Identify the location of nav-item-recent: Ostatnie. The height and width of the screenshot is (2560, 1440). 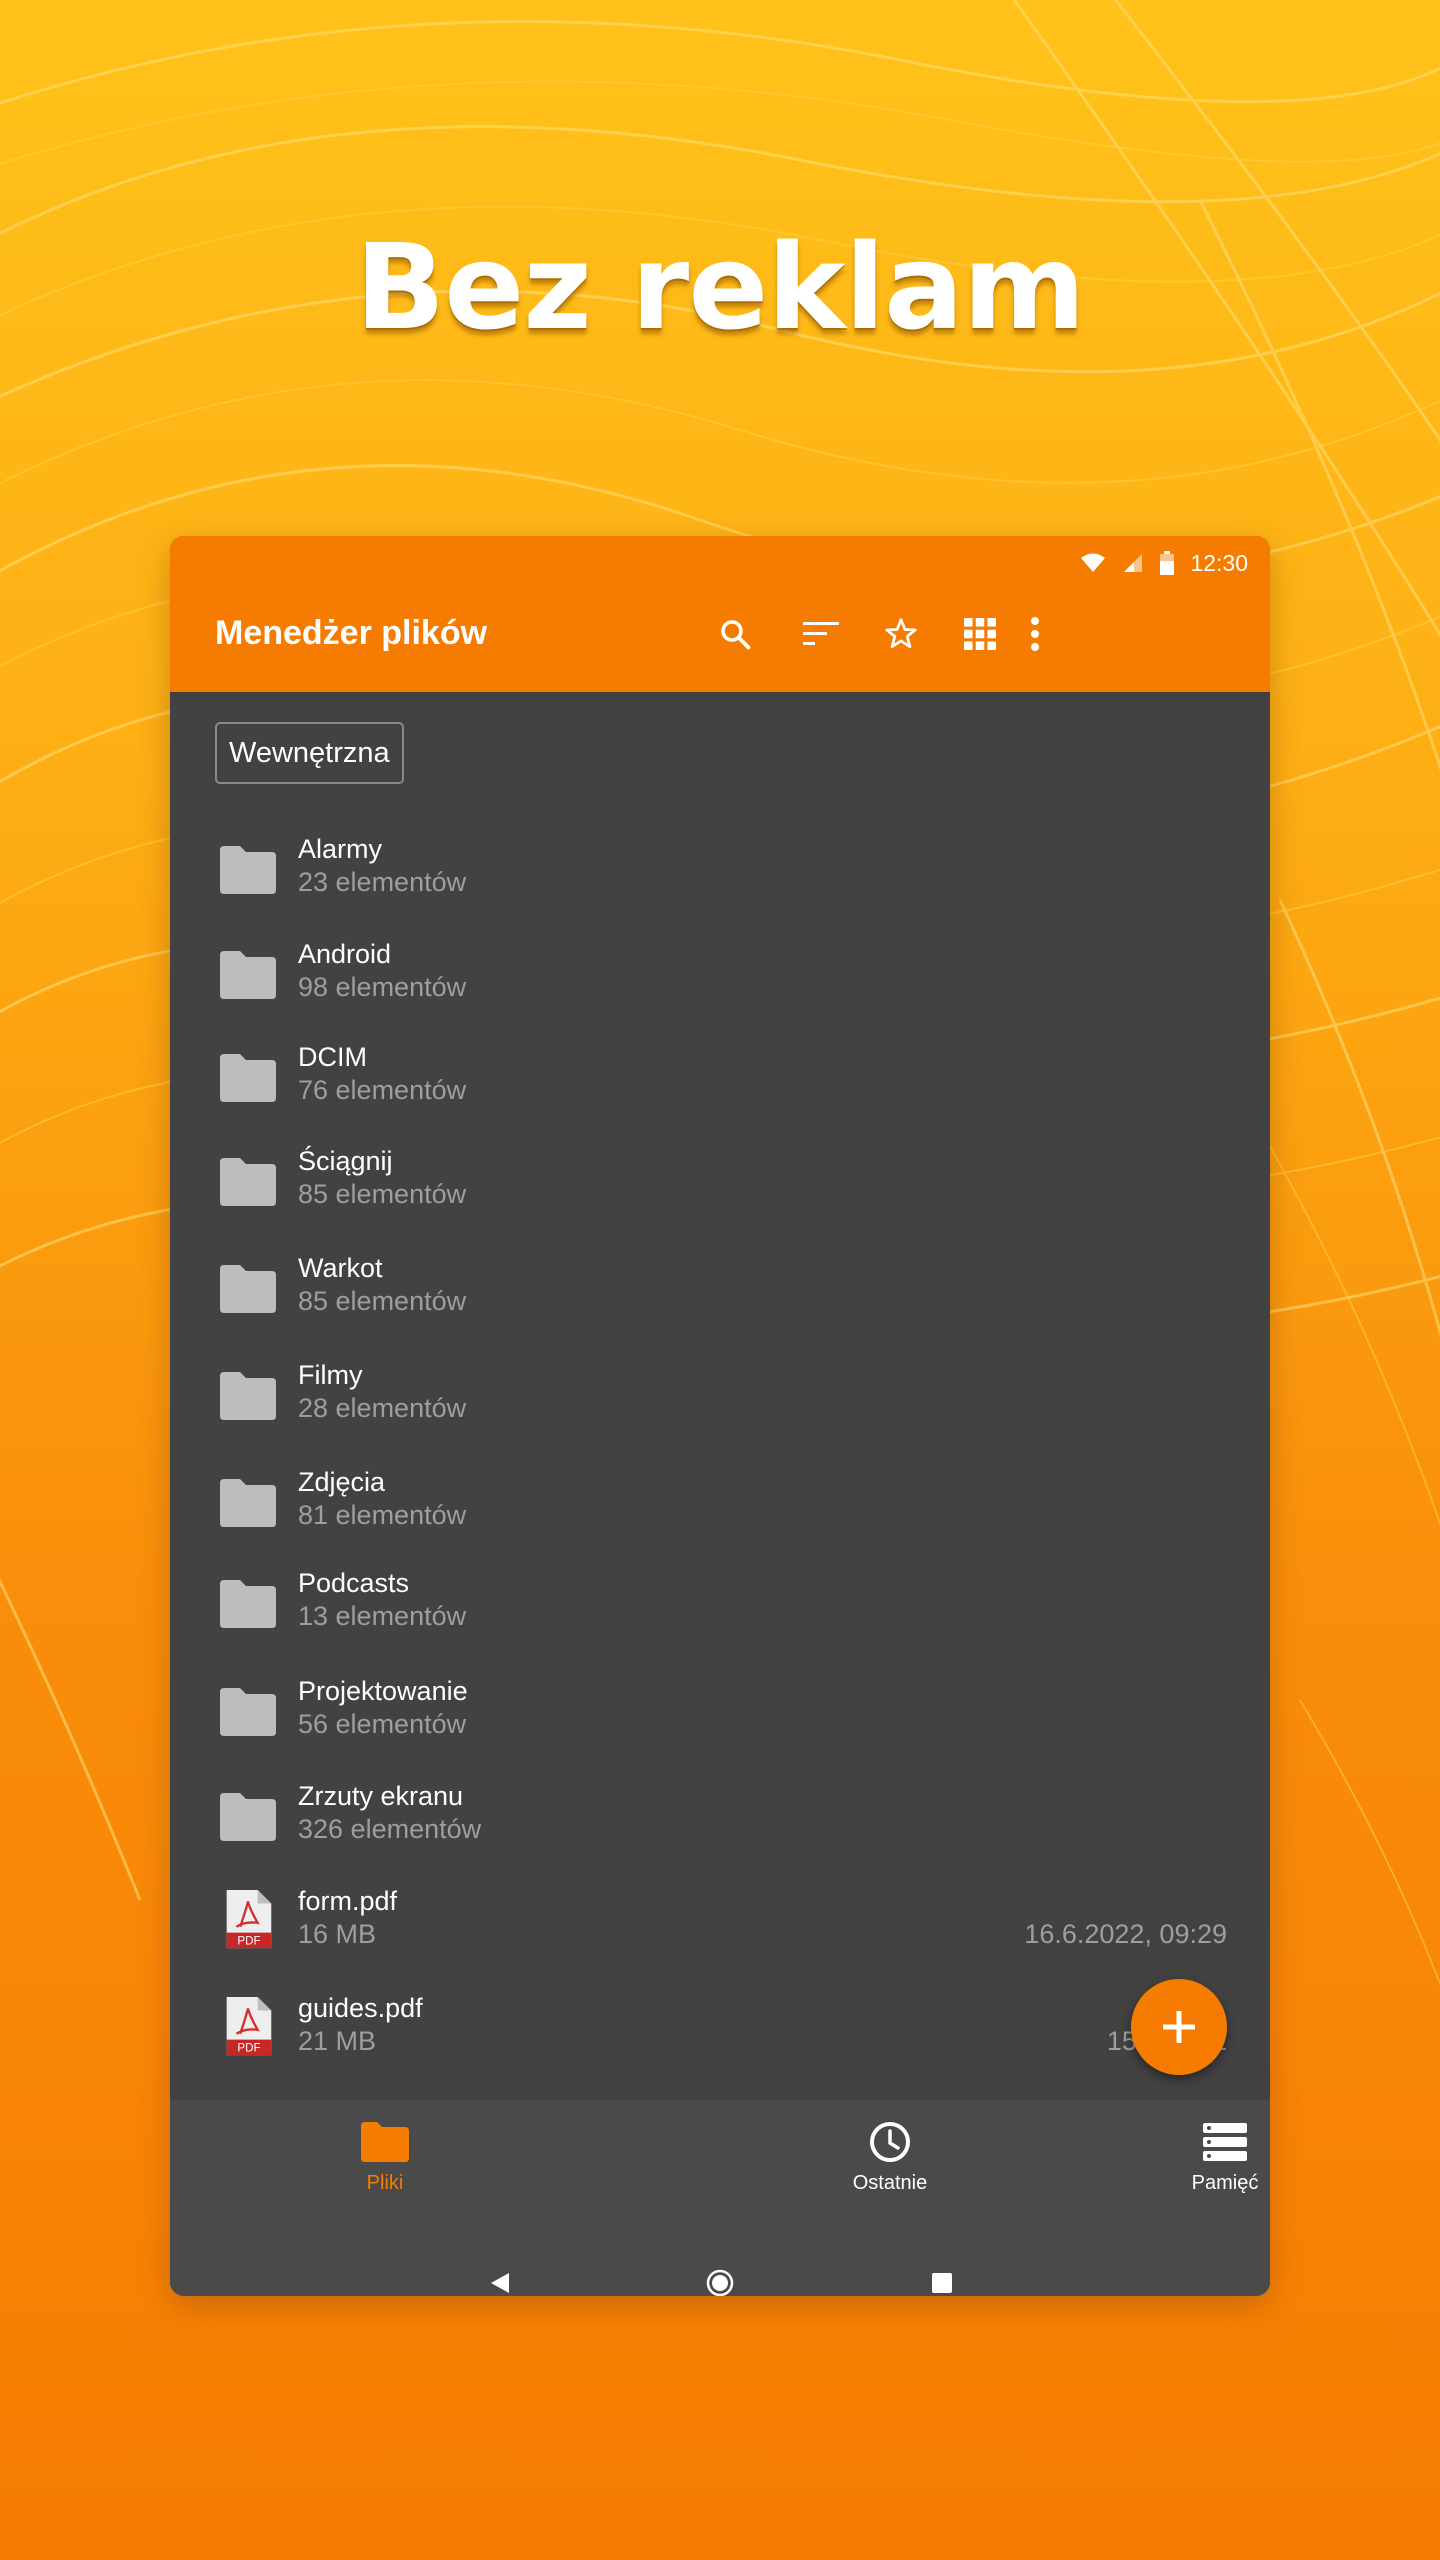
(890, 2168).